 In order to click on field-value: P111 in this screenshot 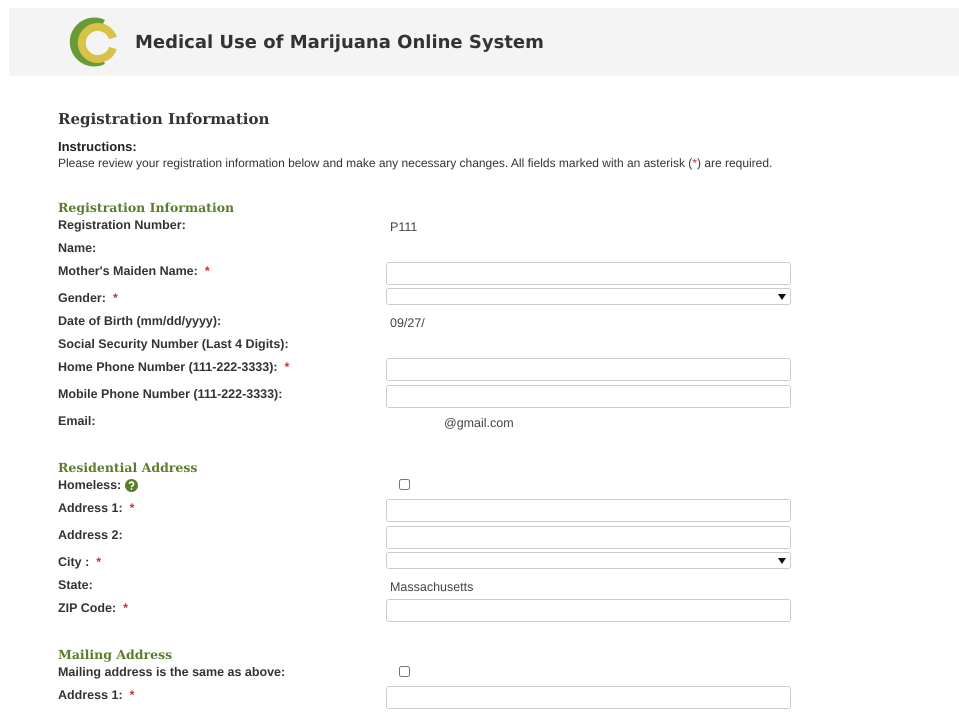, I will do `click(404, 226)`.